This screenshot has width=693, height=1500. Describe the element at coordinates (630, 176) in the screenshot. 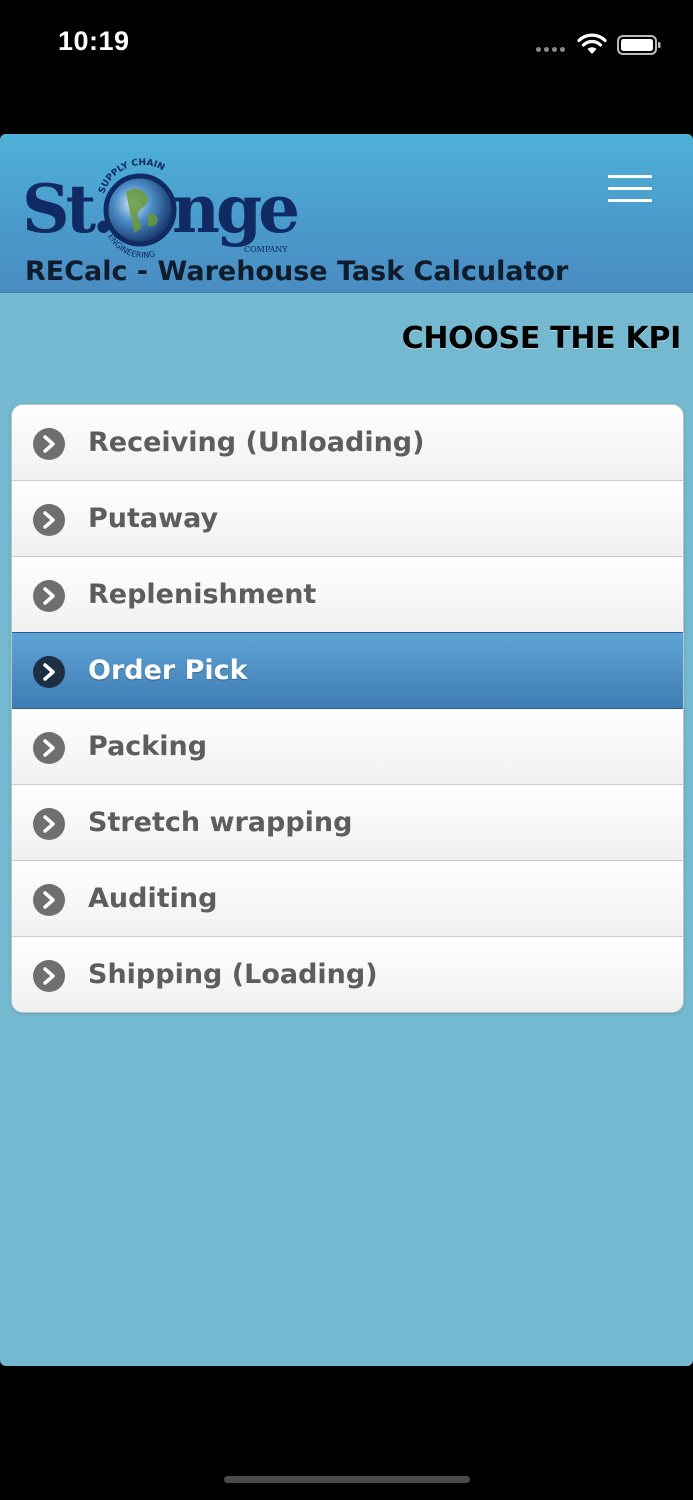

I see `hamburger-menu-icon` at that location.